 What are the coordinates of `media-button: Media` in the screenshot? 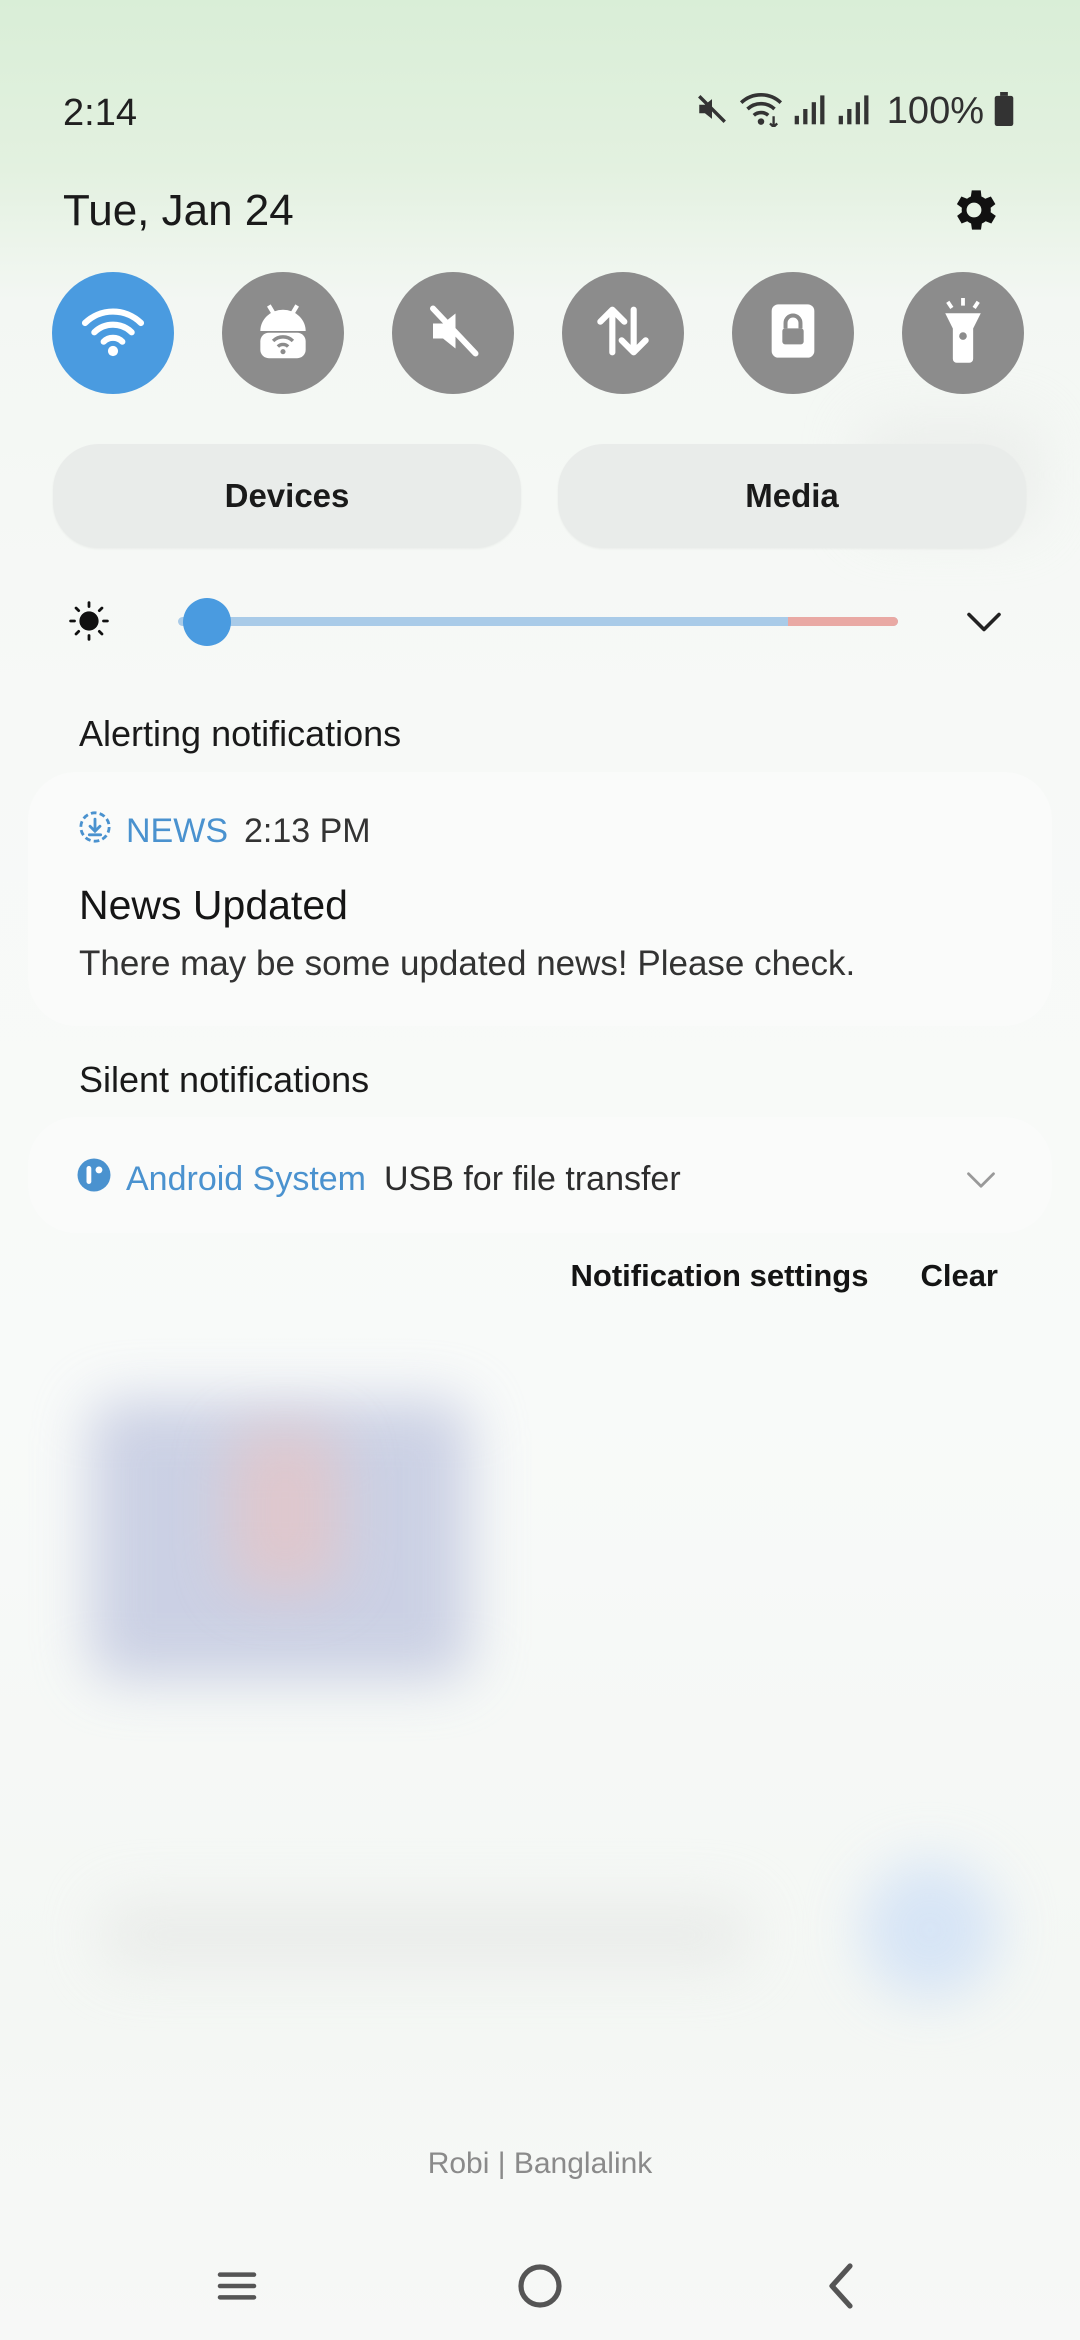 It's located at (792, 496).